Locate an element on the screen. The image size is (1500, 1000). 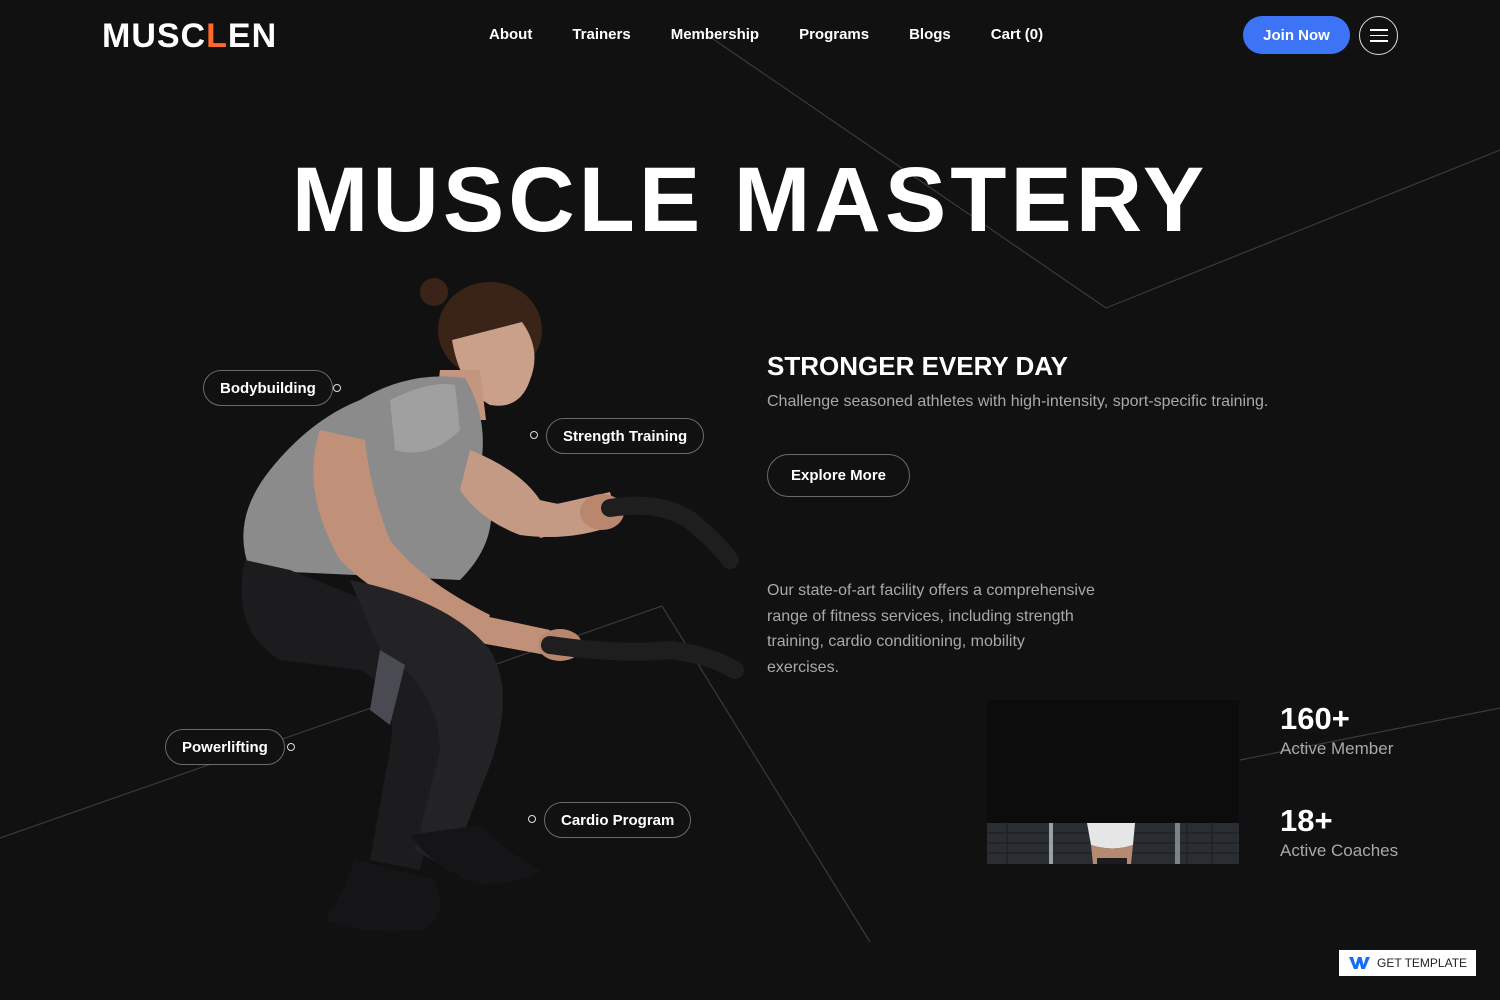
stat-coaches-label: Active Coaches is located at coordinates (1339, 850).